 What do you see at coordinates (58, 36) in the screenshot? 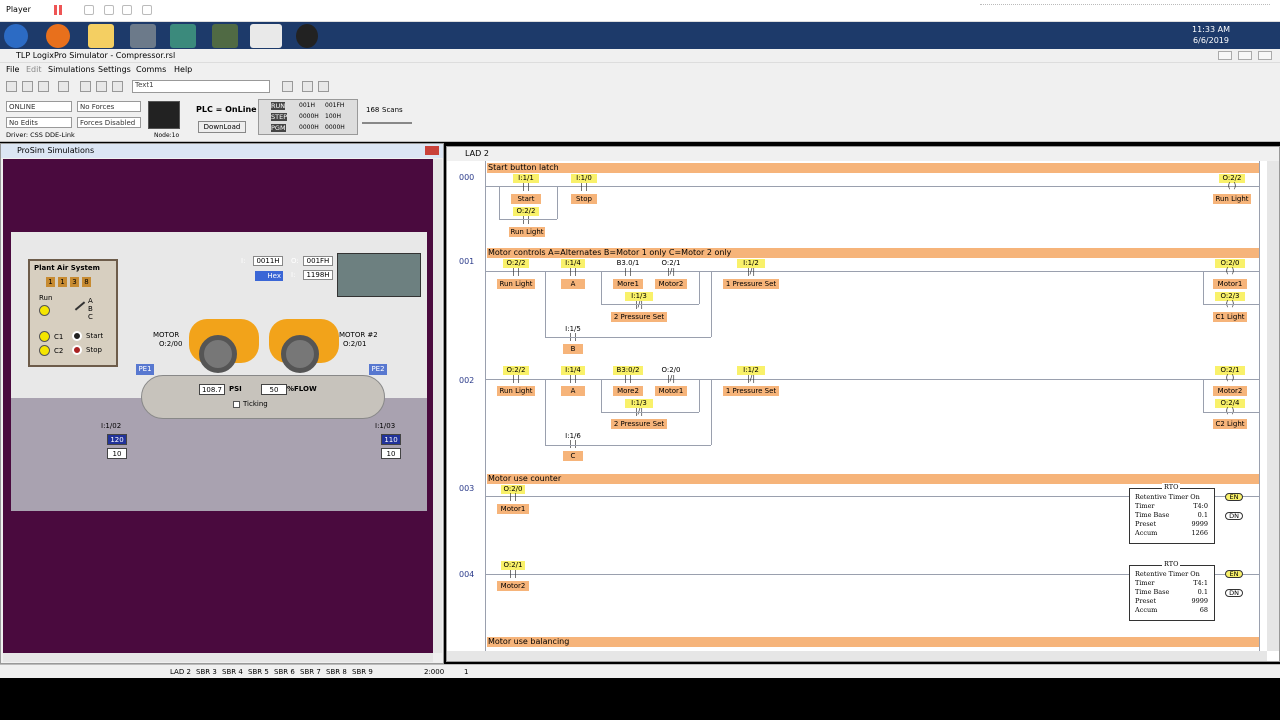
I see `firefox-icon` at bounding box center [58, 36].